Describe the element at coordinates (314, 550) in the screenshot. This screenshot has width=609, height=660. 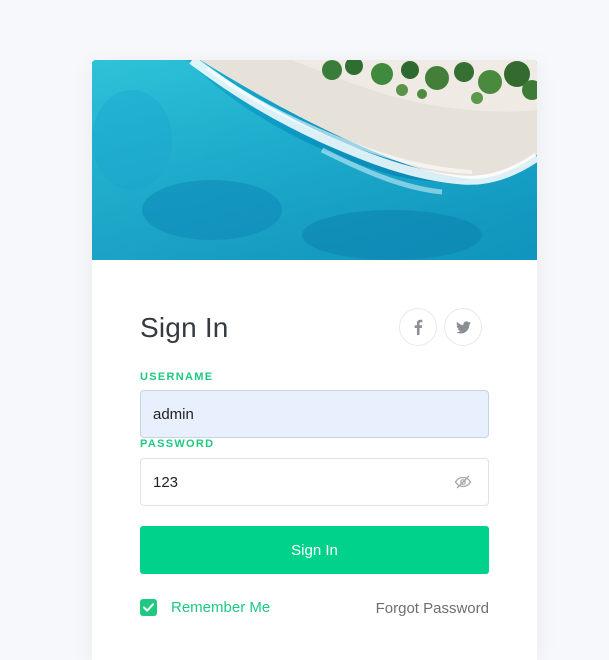
I see `sign-in-button: Sign In` at that location.